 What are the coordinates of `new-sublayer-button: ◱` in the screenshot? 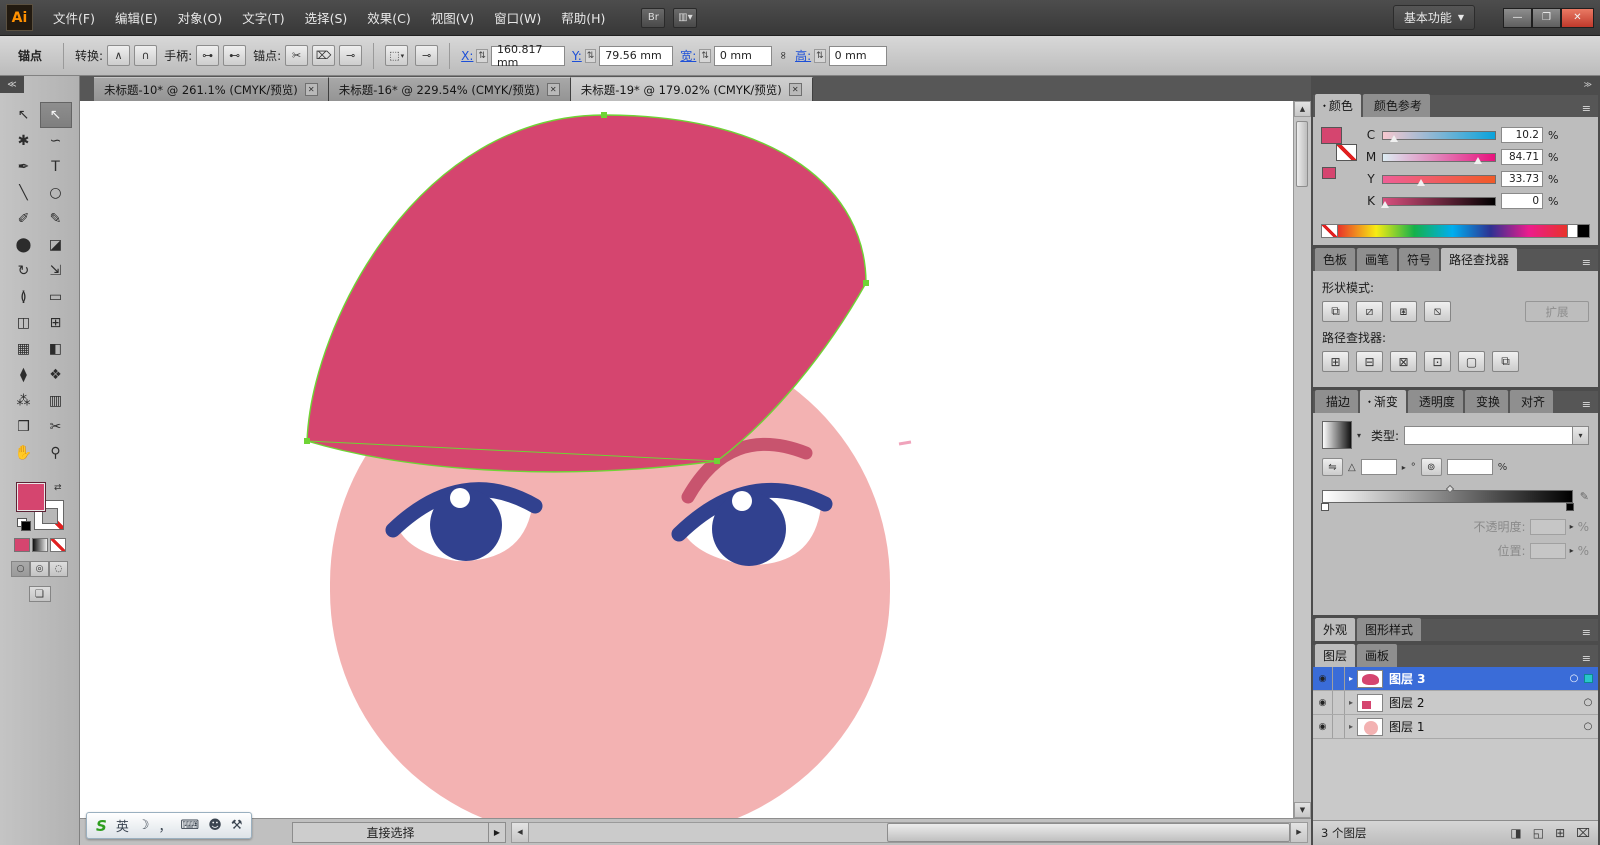 It's located at (1538, 833).